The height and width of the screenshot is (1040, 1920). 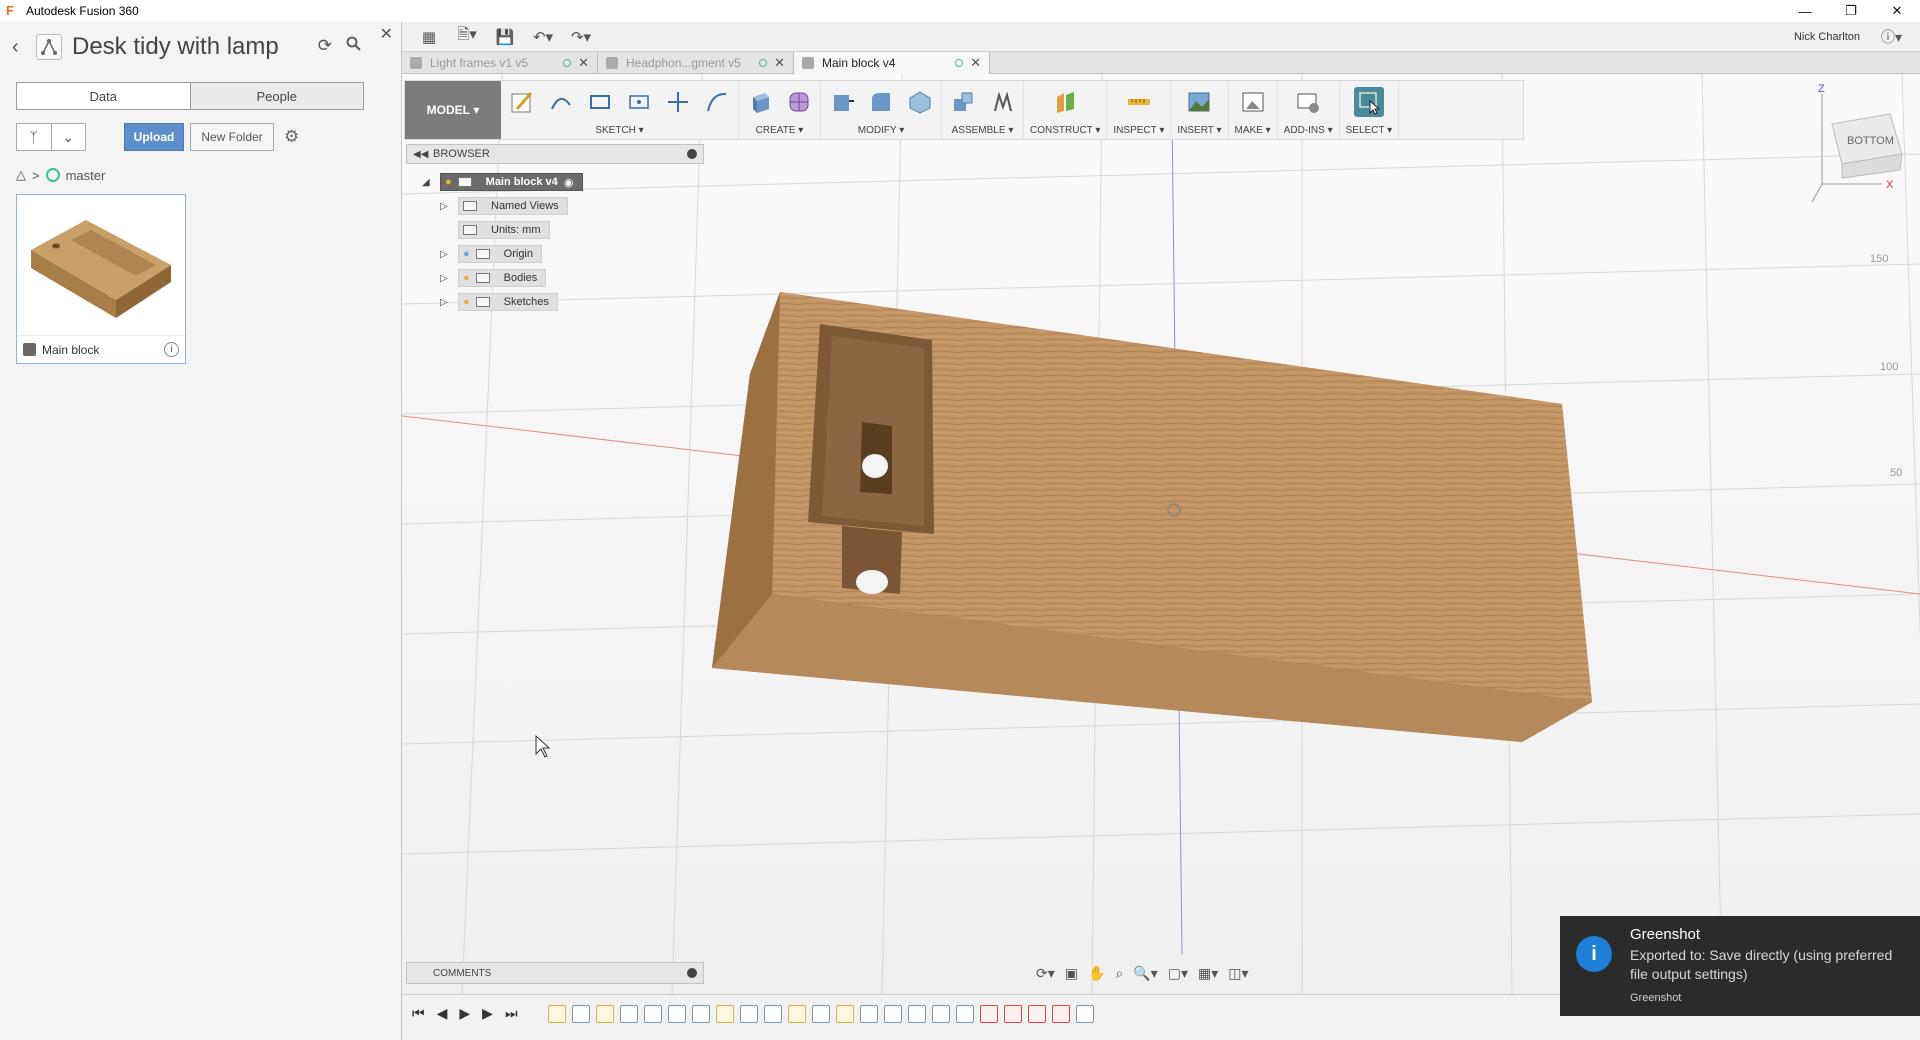 I want to click on ribbon-group-create: CREATE ▾, so click(x=780, y=110).